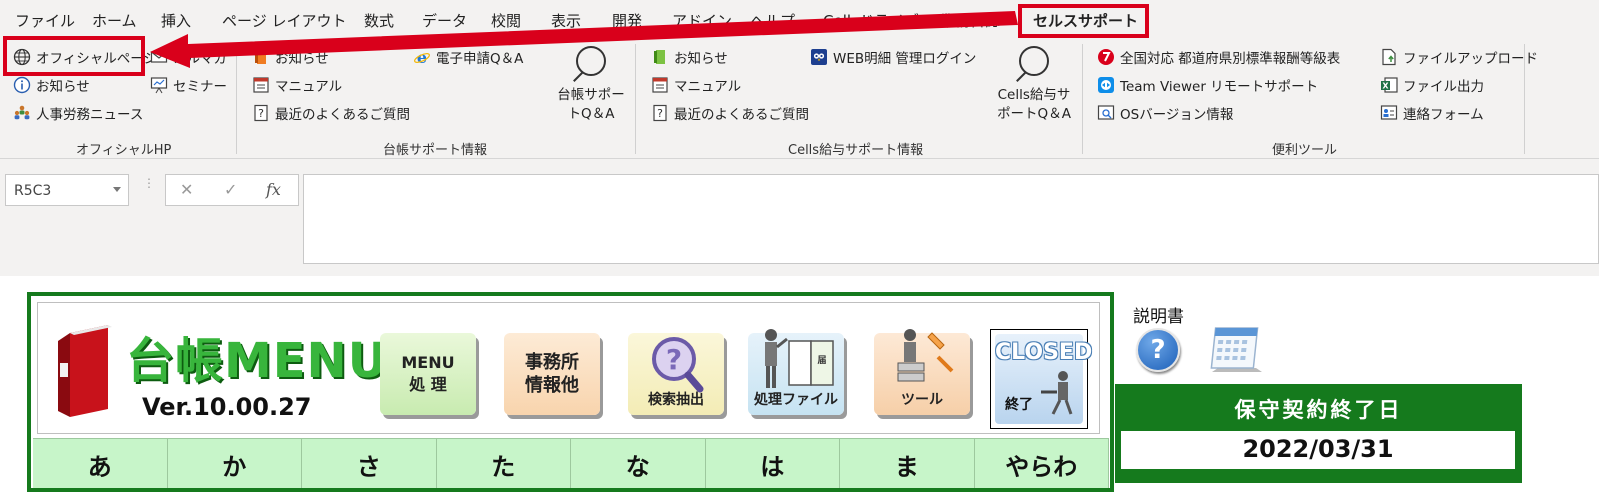  Describe the element at coordinates (261, 57) in the screenshot. I see `notice-icon` at that location.